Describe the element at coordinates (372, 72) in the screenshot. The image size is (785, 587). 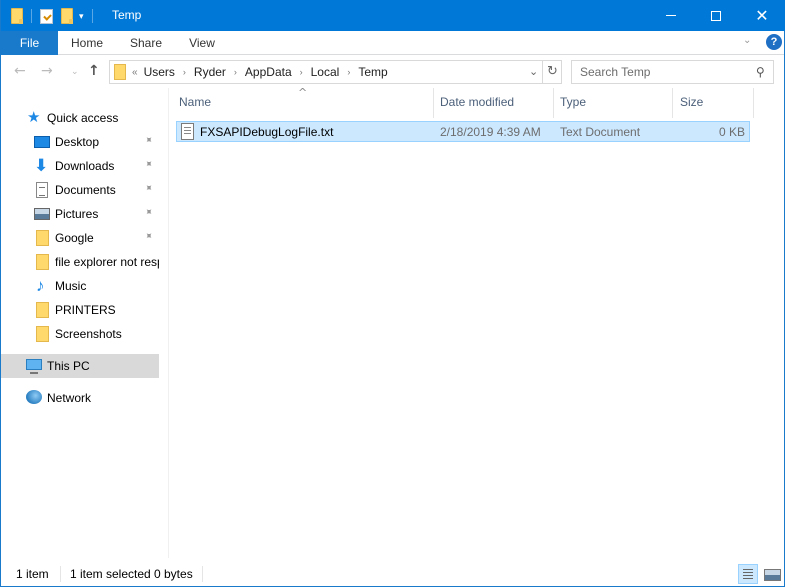
I see `breadcrumb-temp: Temp` at that location.